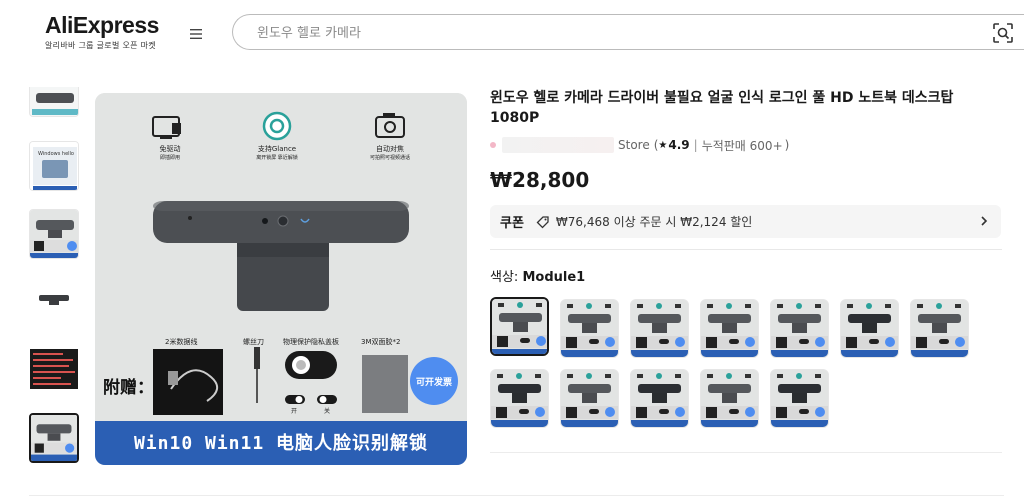 The image size is (1024, 500). I want to click on store-rating: 4.9, so click(679, 145).